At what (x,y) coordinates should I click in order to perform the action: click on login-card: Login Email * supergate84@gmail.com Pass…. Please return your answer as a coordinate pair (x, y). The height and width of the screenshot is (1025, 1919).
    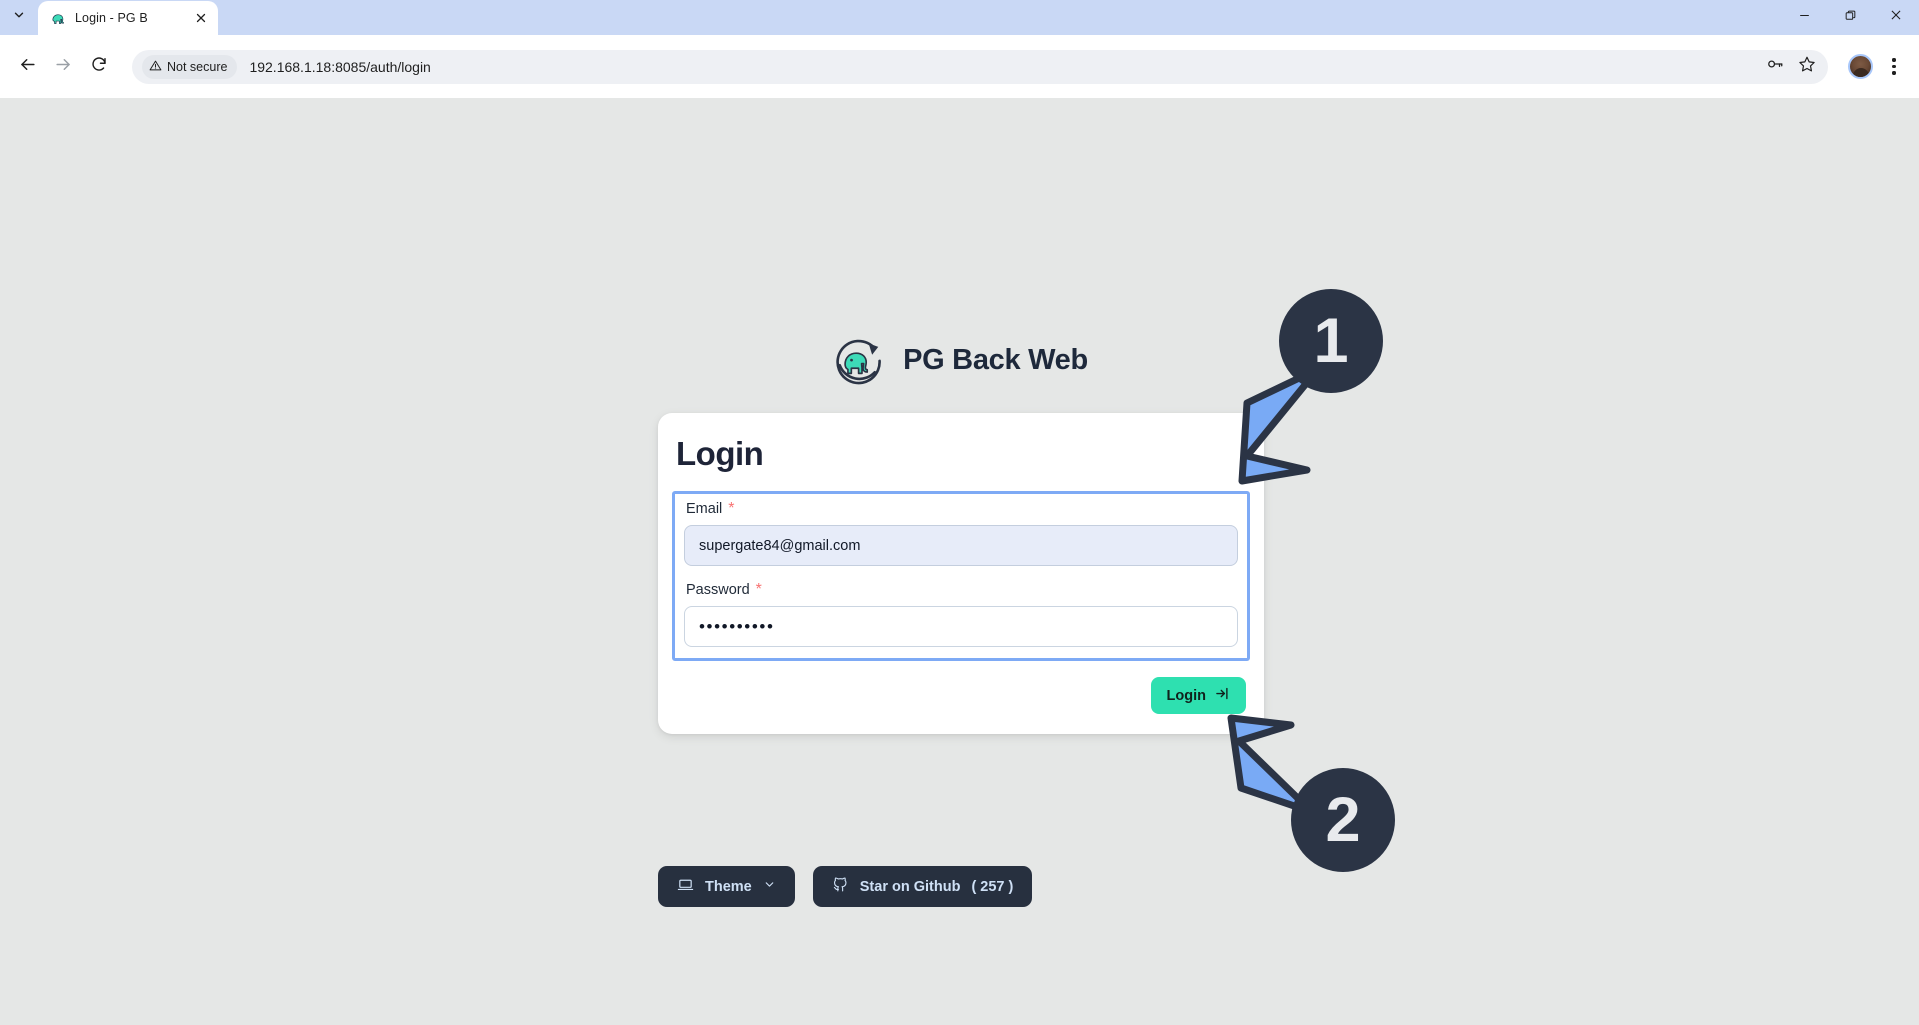
    Looking at the image, I should click on (961, 573).